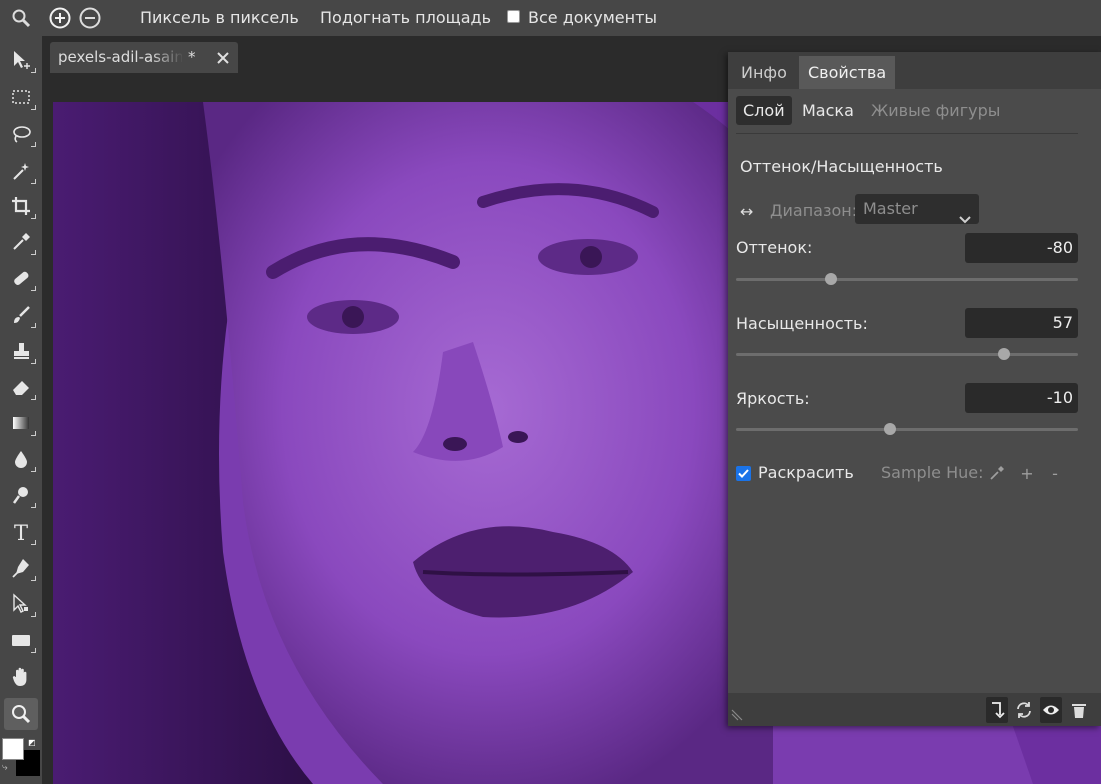 This screenshot has width=1101, height=784. What do you see at coordinates (21, 459) in the screenshot?
I see `blur-tool-icon` at bounding box center [21, 459].